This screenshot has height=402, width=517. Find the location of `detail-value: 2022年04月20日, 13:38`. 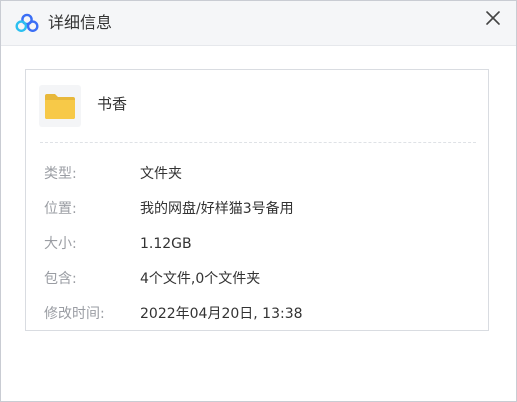

detail-value: 2022年04月20日, 13:38 is located at coordinates (221, 314).